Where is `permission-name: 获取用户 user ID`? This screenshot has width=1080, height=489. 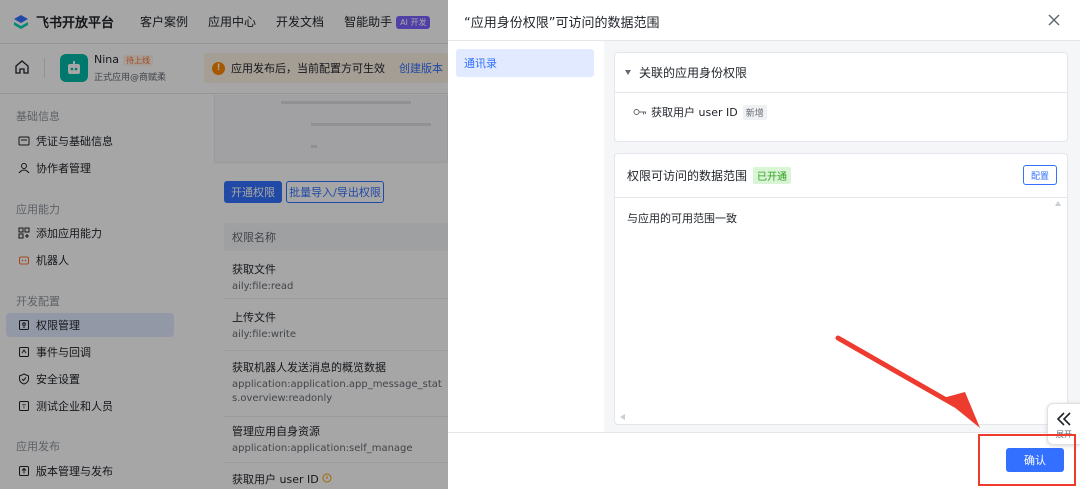 permission-name: 获取用户 user ID is located at coordinates (694, 112).